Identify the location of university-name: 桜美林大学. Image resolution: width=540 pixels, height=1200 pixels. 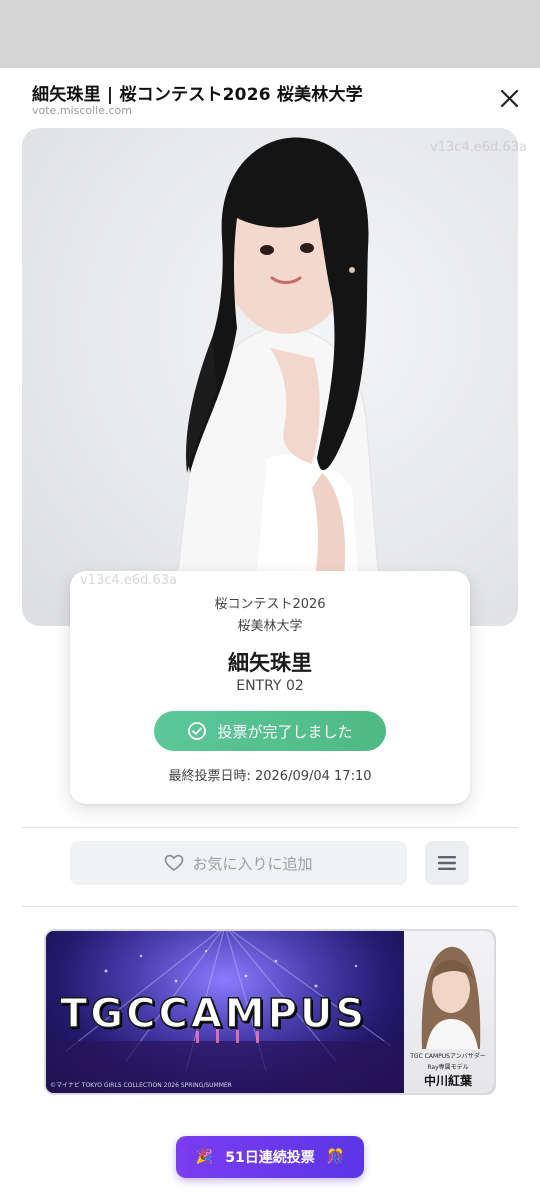
(270, 626).